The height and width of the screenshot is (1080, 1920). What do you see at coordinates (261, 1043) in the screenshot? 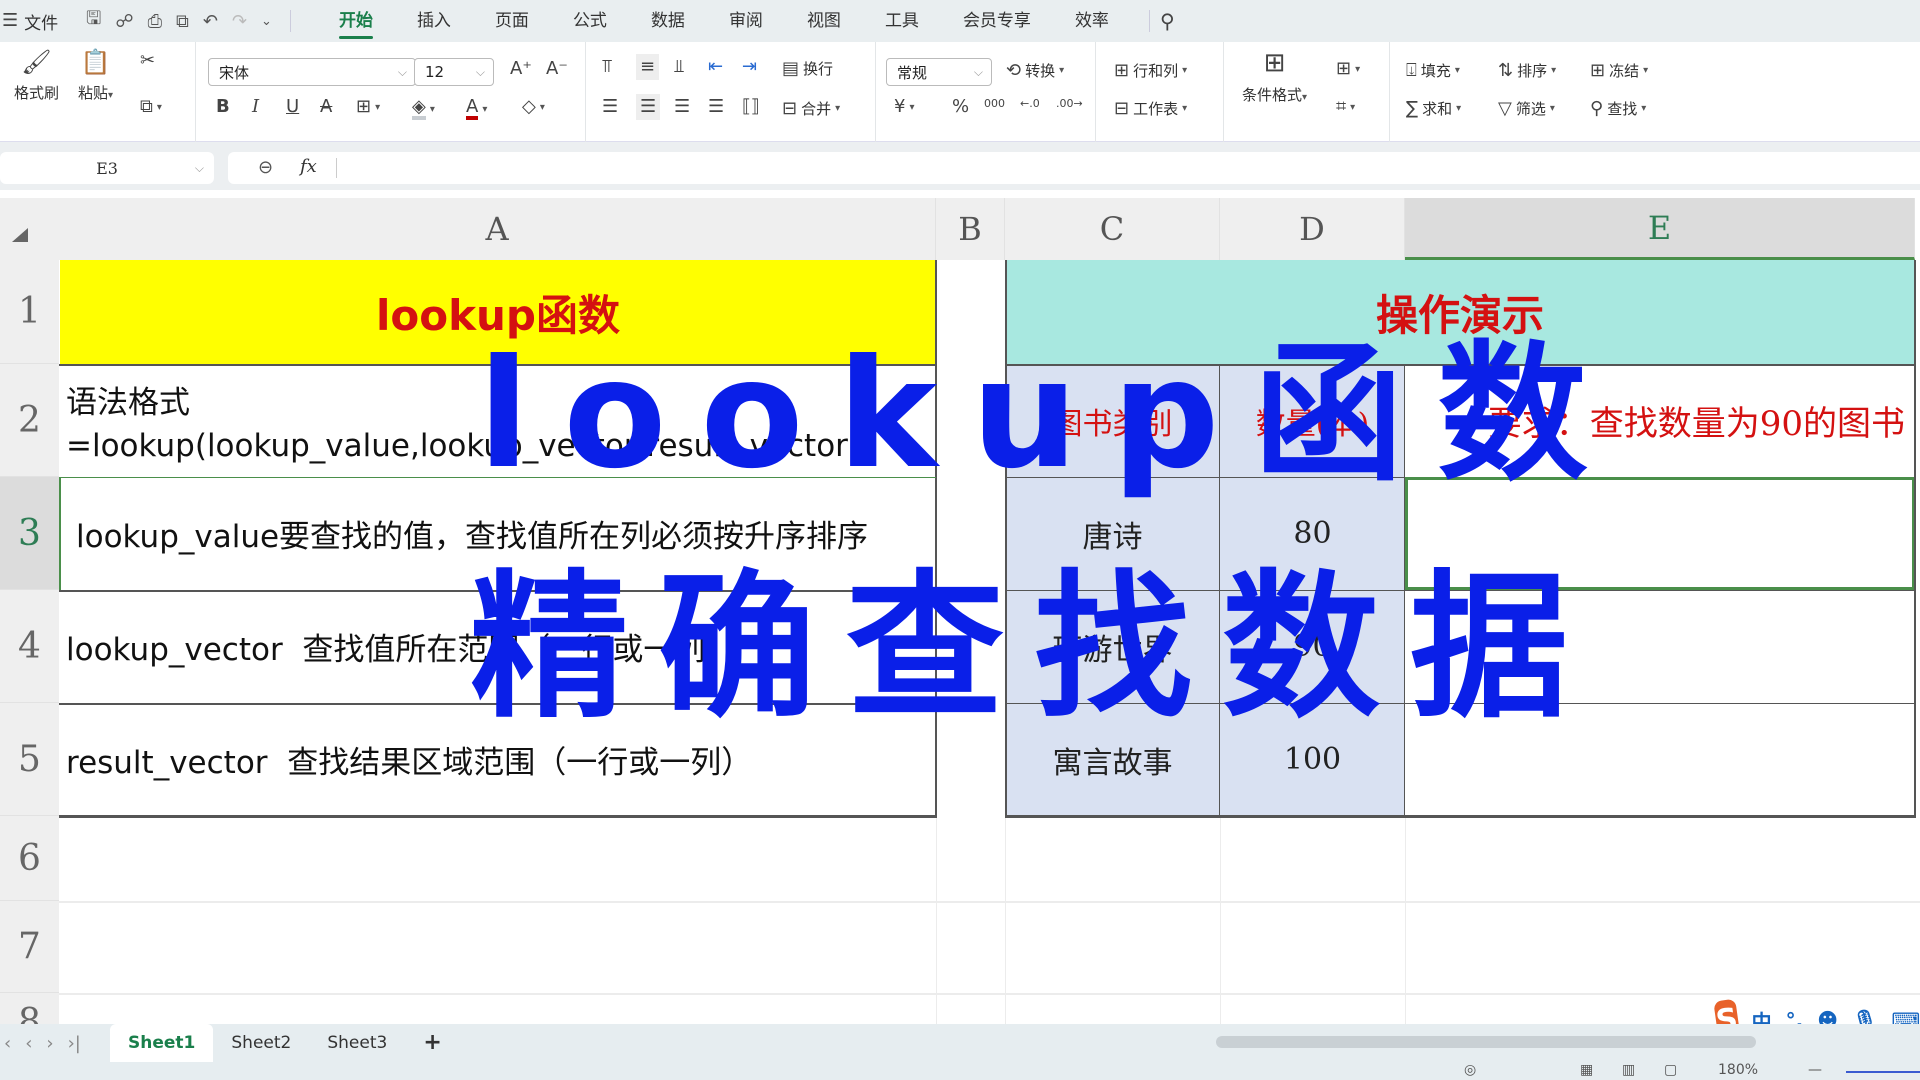
I see `sheet-tab-sheet2: Sheet2` at bounding box center [261, 1043].